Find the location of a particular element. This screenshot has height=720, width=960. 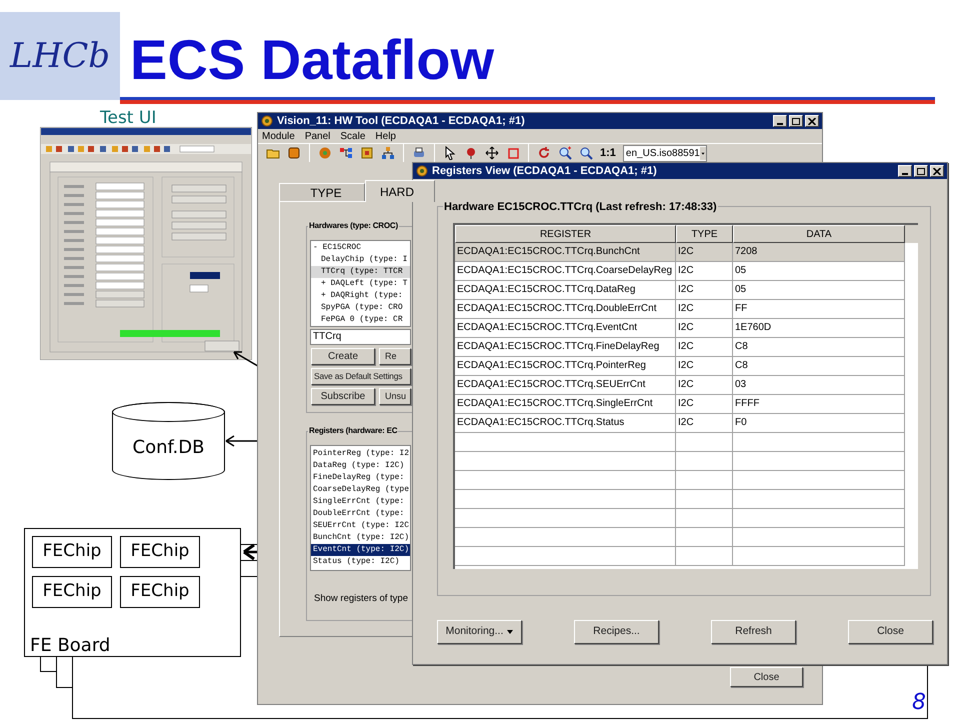

table-row: ECDAQA1:EC15CROC.TTCrq.Status I2C F0 is located at coordinates (680, 423).